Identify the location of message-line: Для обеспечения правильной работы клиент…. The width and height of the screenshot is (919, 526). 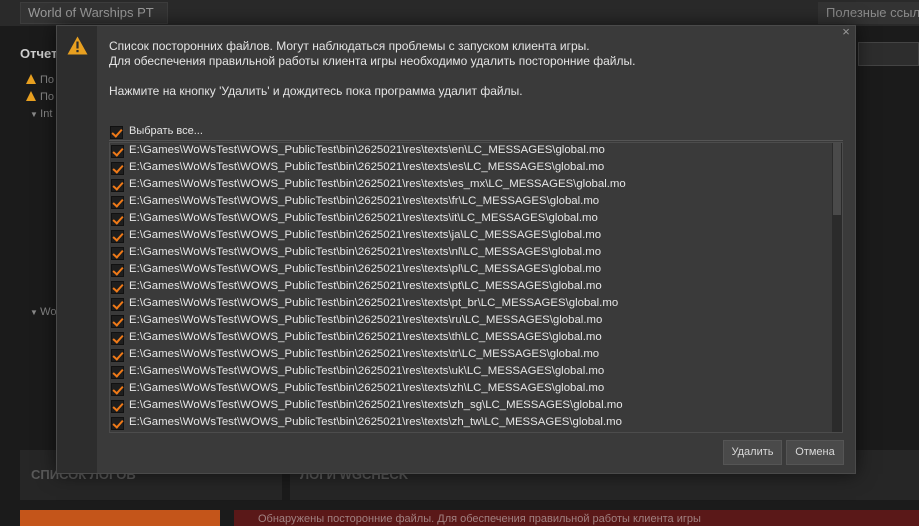
(372, 61).